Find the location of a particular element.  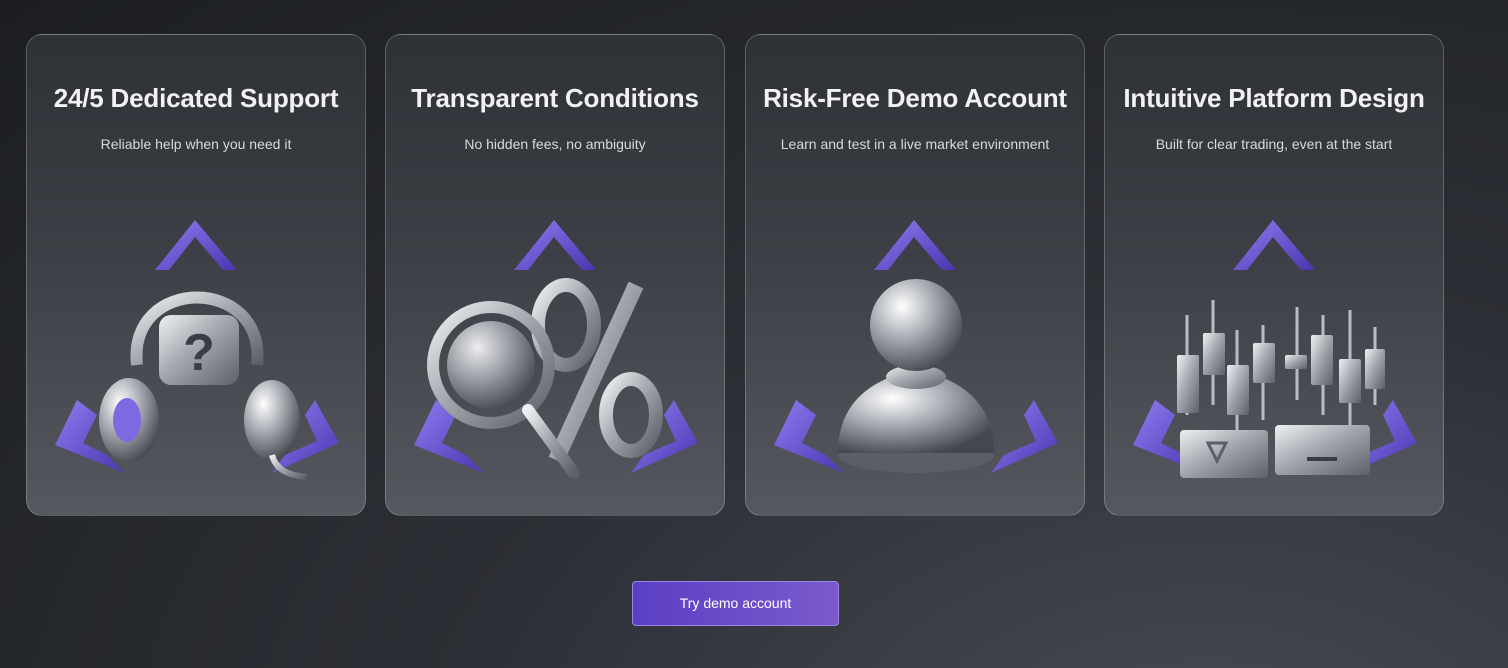

card-title: Risk-Free Demo Account is located at coordinates (915, 98).